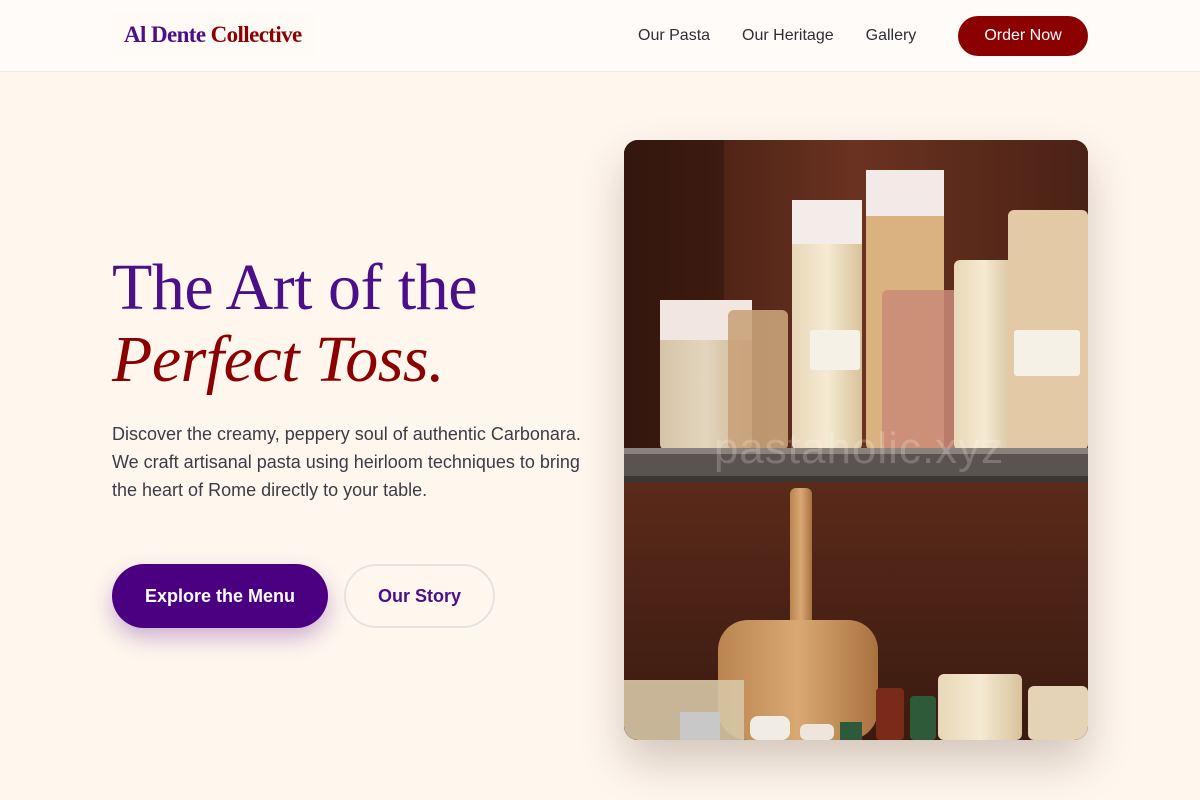 Image resolution: width=1200 pixels, height=800 pixels. What do you see at coordinates (256, 34) in the screenshot?
I see `logo-text-secondary: Collective` at bounding box center [256, 34].